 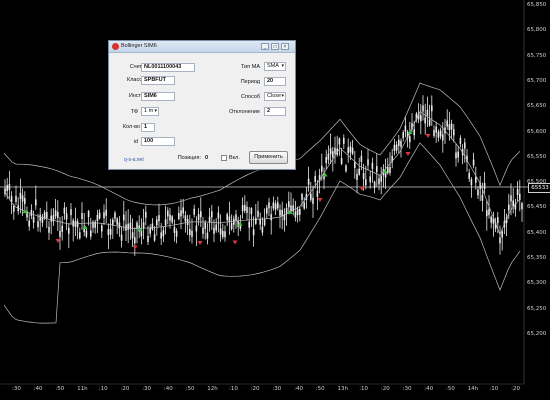 I want to click on id-field: 100, so click(x=158, y=141).